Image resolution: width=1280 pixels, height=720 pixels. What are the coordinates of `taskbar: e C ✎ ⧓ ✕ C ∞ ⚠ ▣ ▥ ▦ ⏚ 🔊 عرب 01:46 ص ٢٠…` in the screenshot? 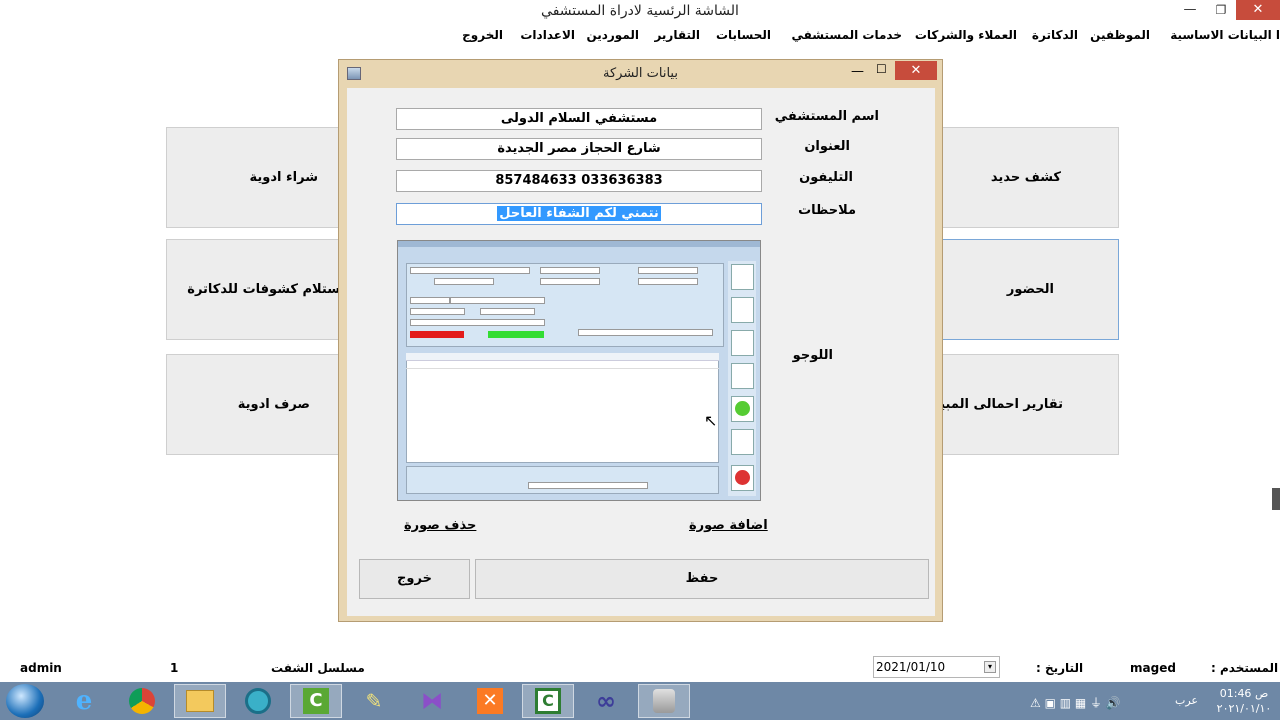 It's located at (640, 701).